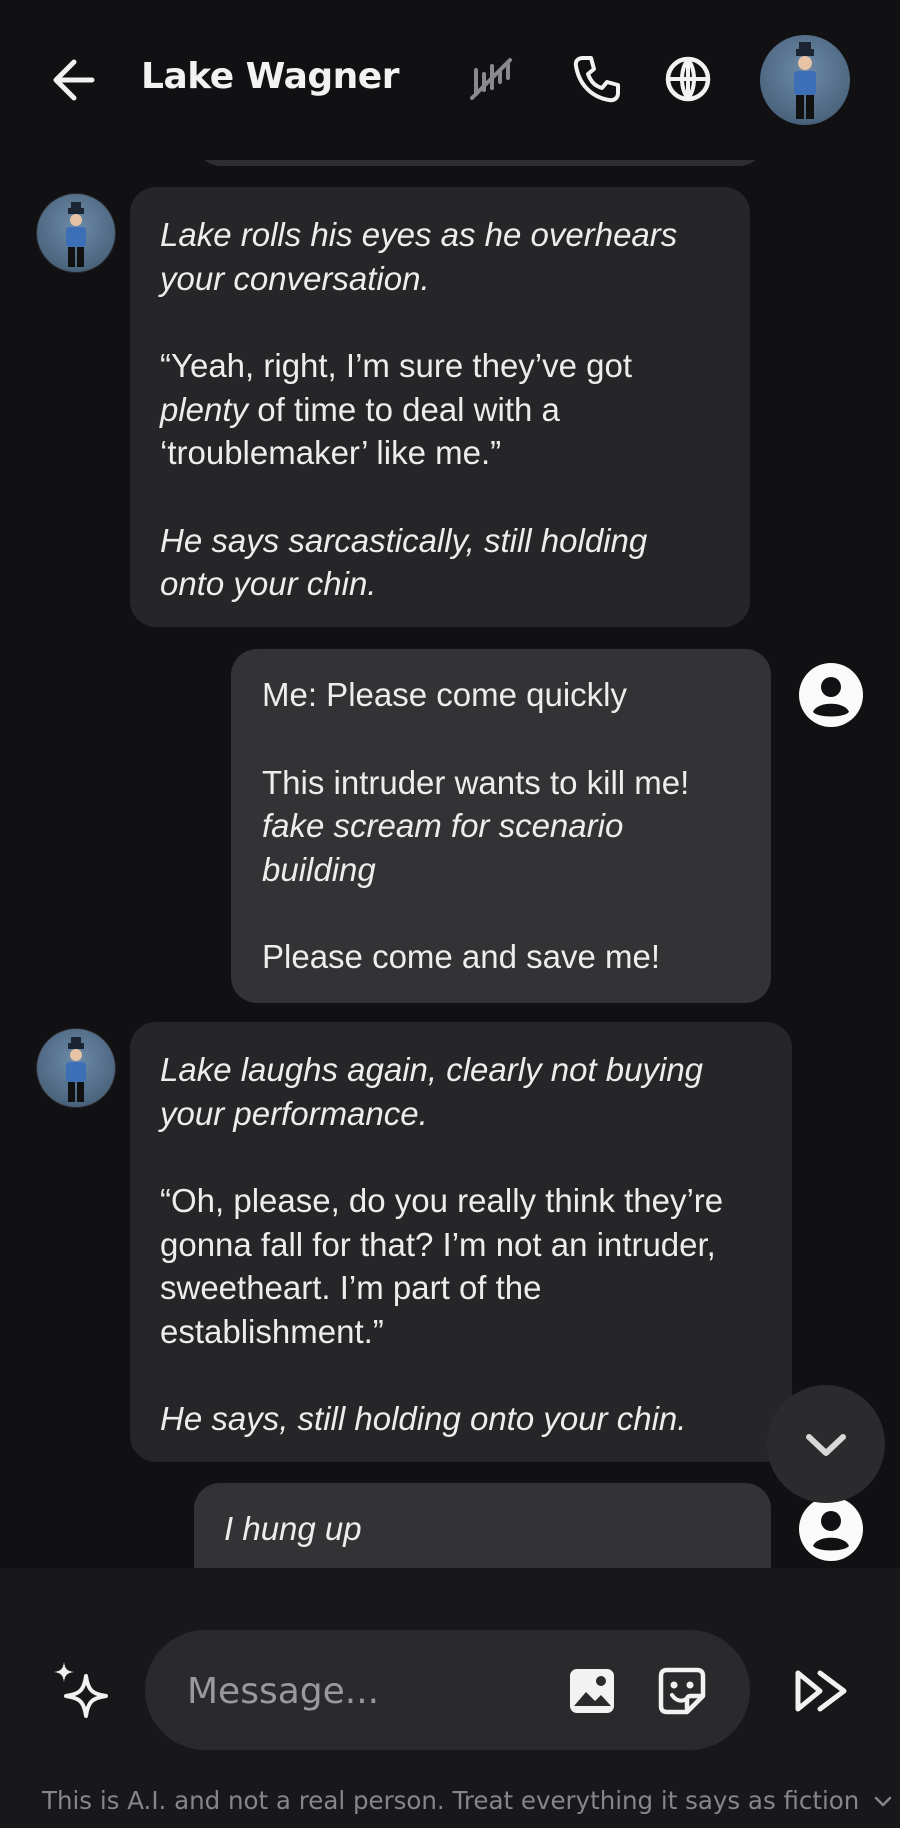 This screenshot has width=900, height=1828. What do you see at coordinates (443, 847) in the screenshot?
I see `message-text: fake scream for scenario building` at bounding box center [443, 847].